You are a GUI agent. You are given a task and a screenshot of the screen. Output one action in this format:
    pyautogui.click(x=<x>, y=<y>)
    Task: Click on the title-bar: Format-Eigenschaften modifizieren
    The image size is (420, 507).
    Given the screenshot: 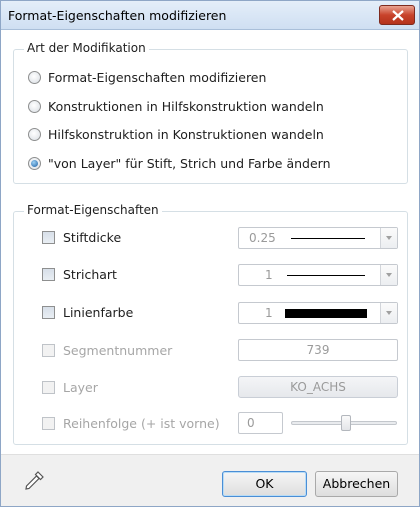 What is the action you would take?
    pyautogui.click(x=210, y=15)
    